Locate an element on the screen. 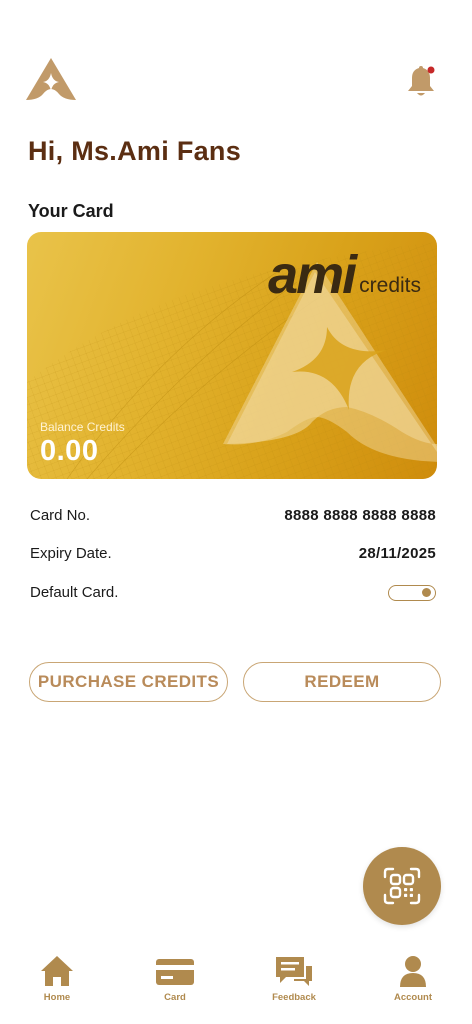  nav-item-feedback: Feedback is located at coordinates (294, 978).